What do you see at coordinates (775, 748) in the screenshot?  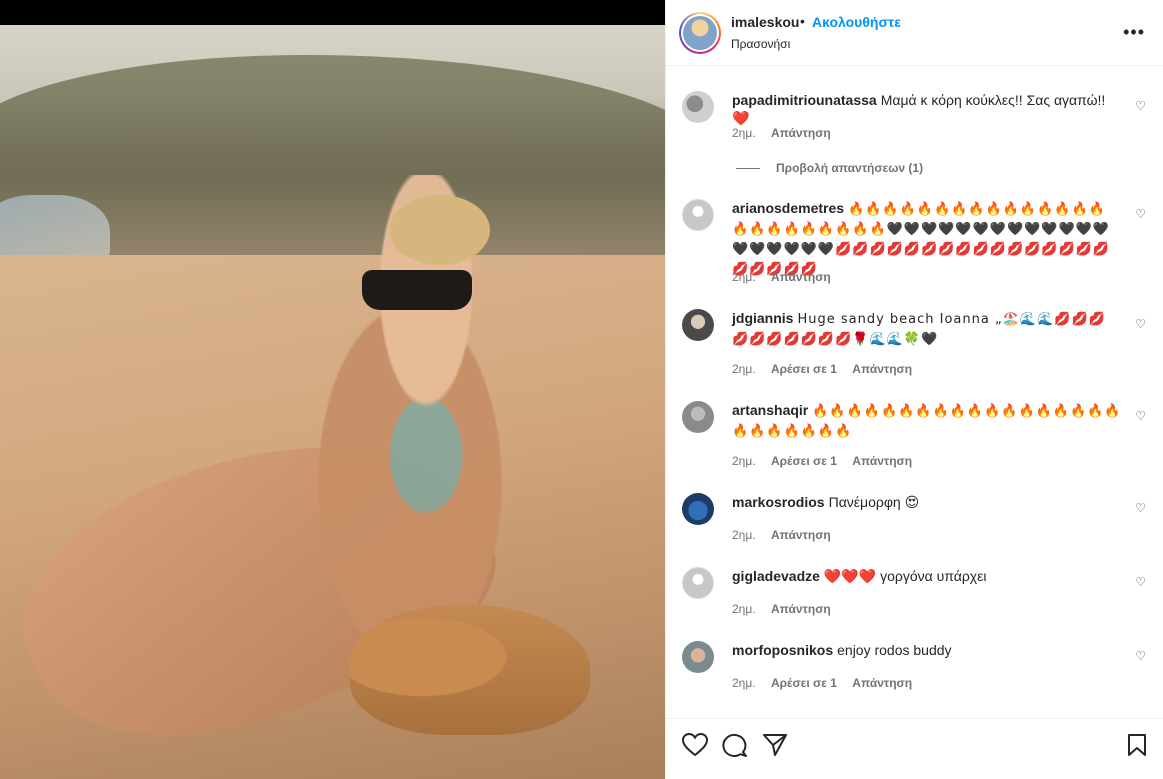 I see `share-icon` at bounding box center [775, 748].